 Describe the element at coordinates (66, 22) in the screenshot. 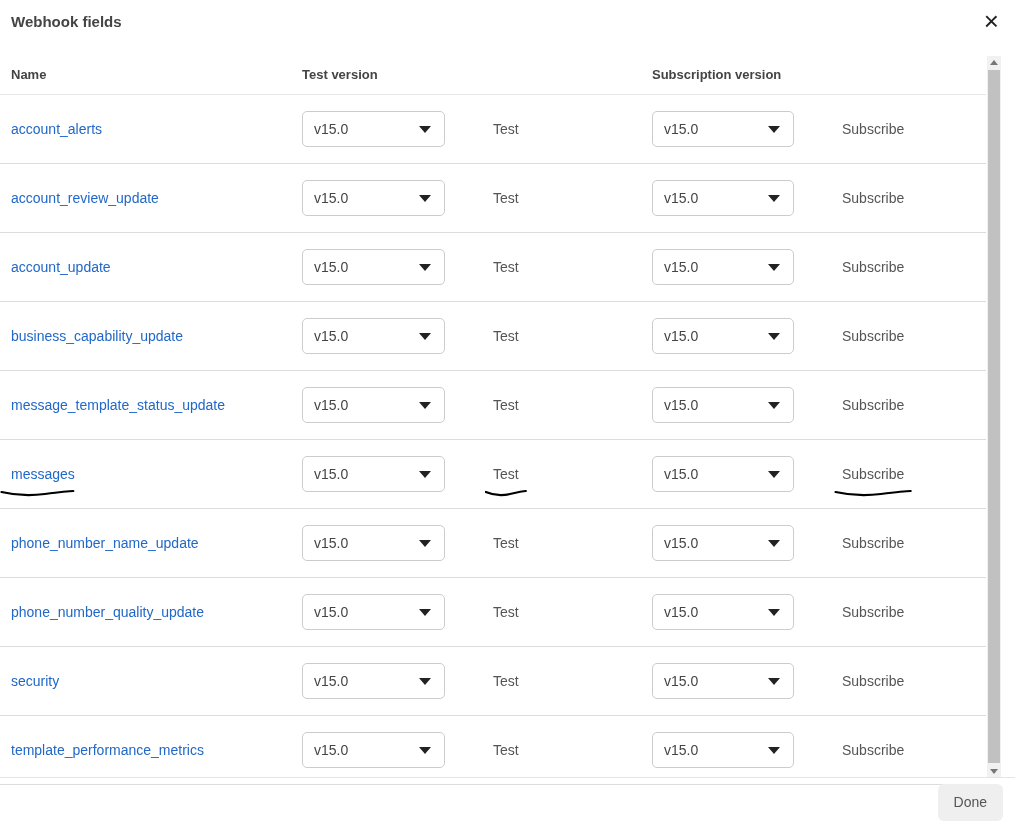

I see `dialog-title: Webhook fields` at that location.